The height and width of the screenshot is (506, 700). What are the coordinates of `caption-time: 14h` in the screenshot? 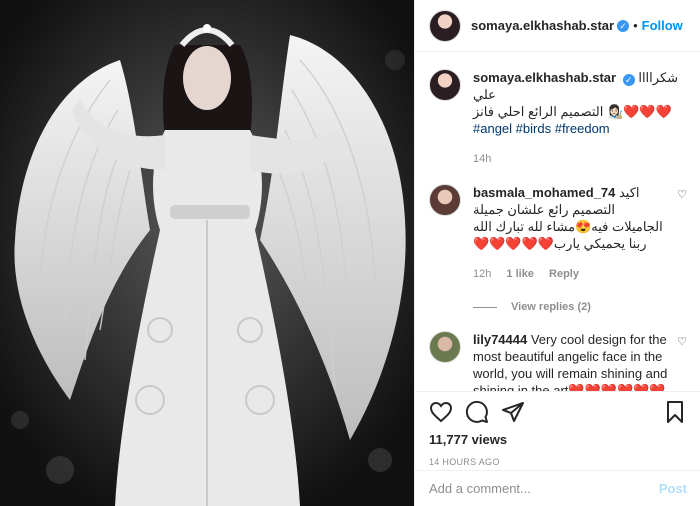 It's located at (482, 159).